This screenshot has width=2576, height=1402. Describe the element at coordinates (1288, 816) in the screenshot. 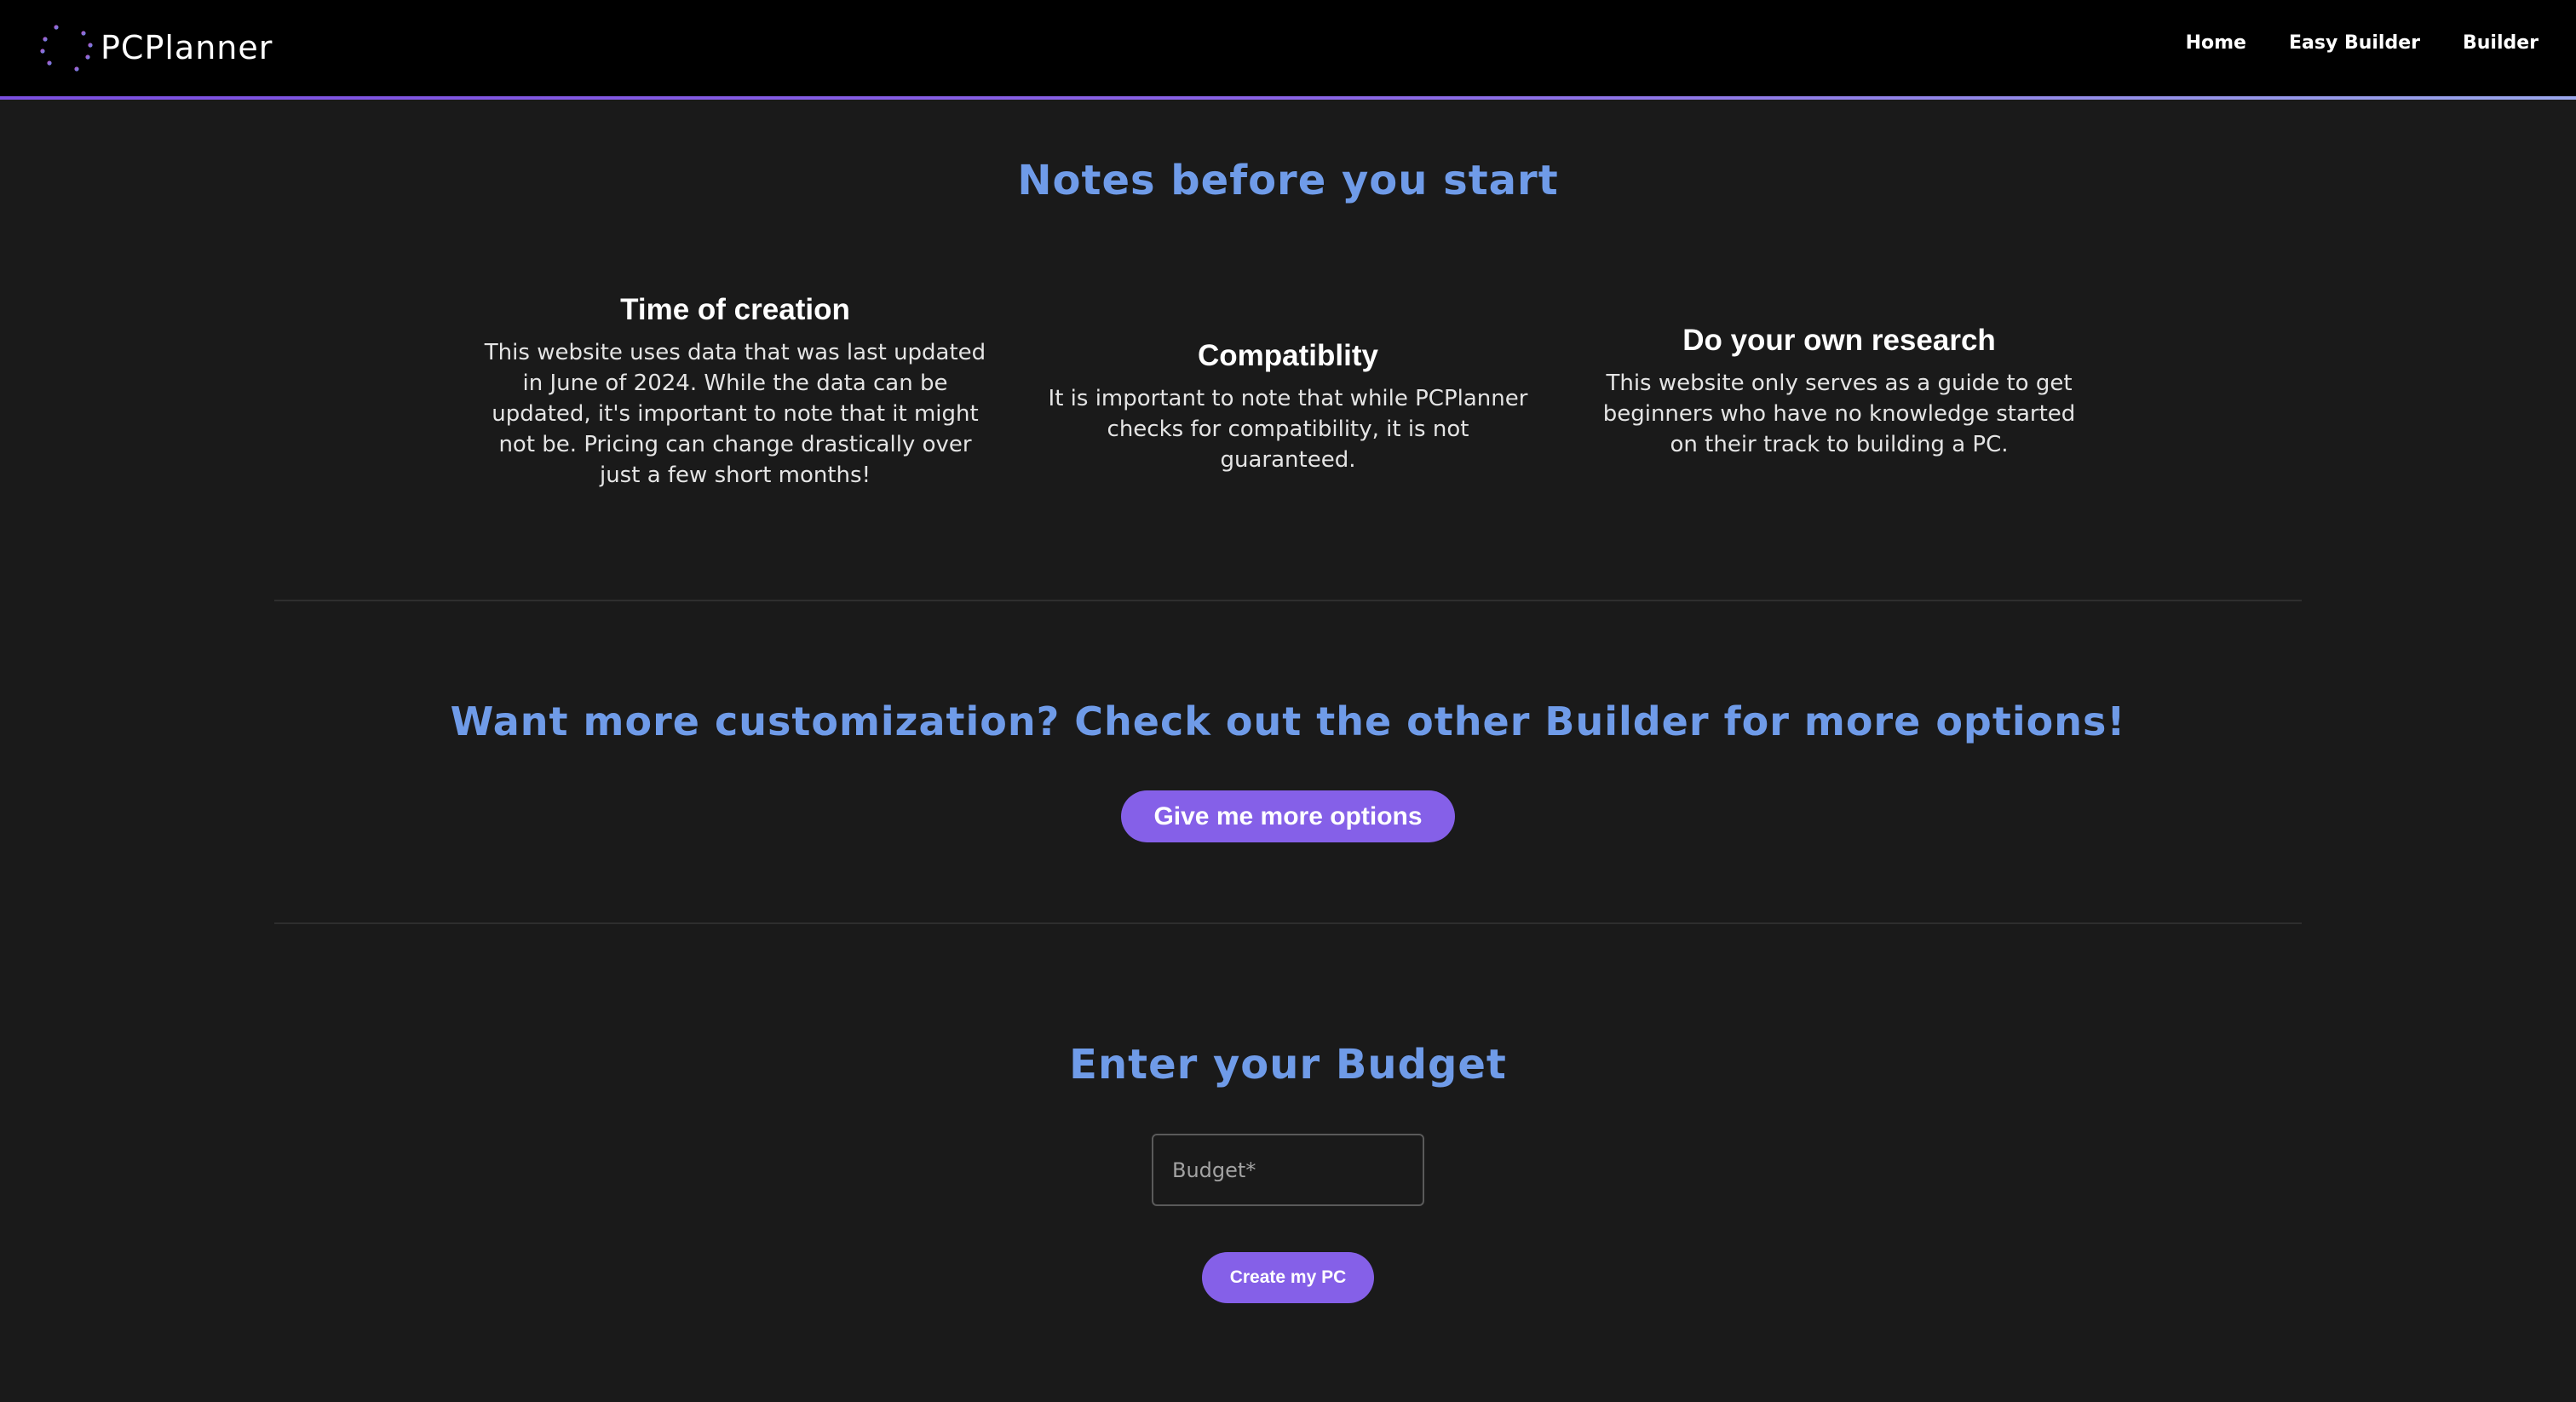

I see `more-options-button: Give me more options` at that location.